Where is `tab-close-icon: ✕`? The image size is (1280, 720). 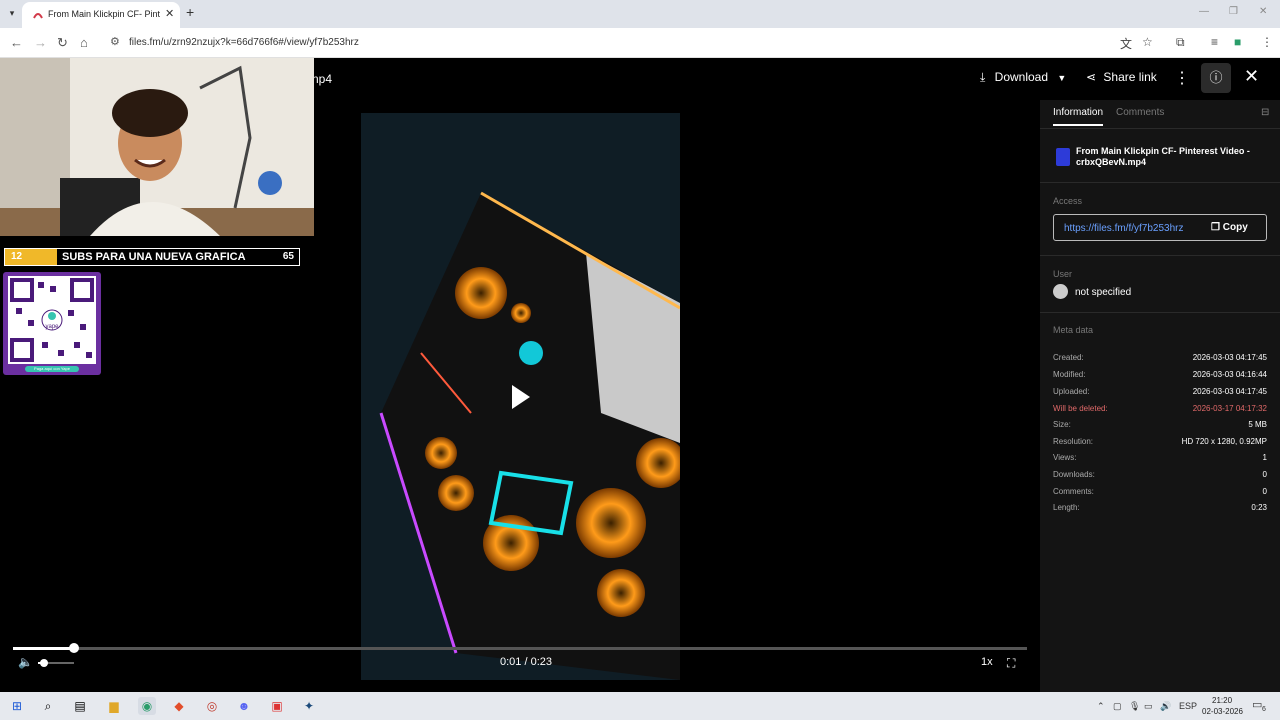 tab-close-icon: ✕ is located at coordinates (169, 13).